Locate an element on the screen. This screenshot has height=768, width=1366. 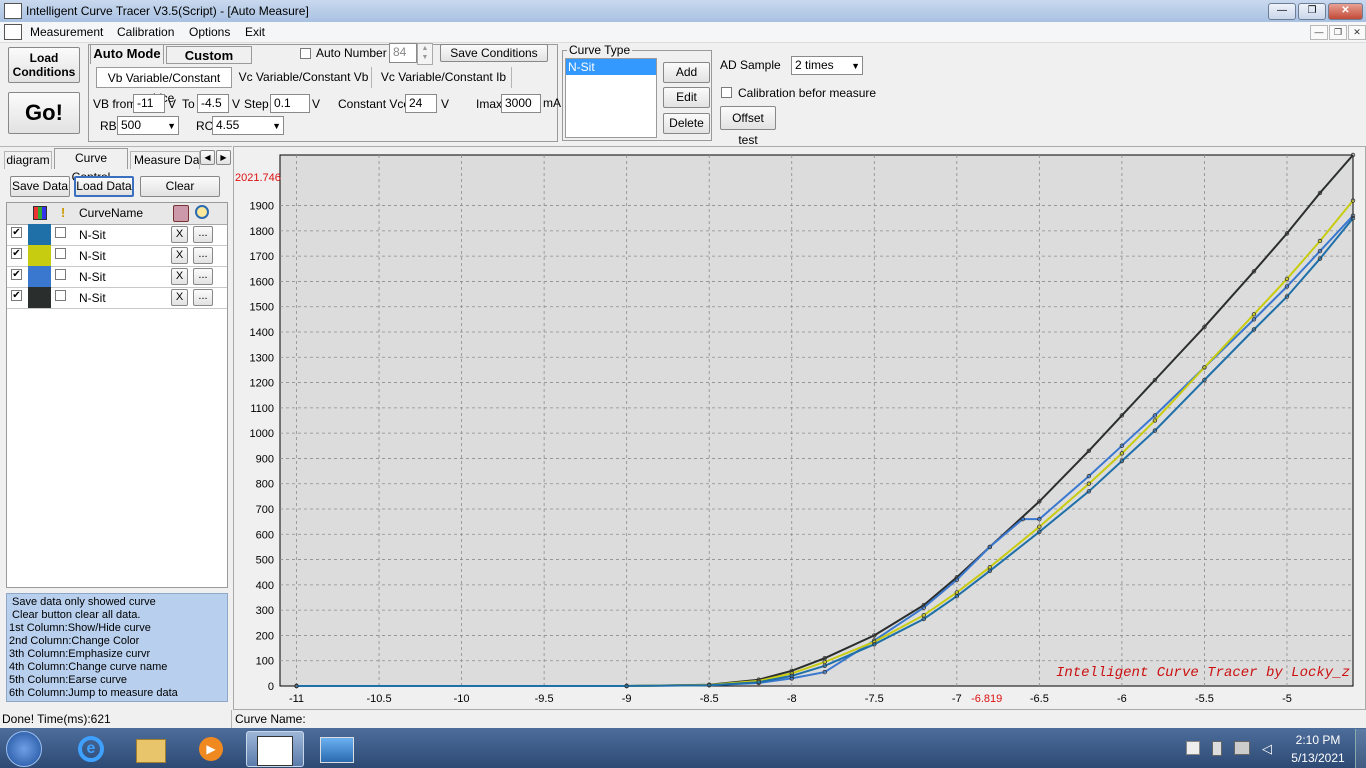
curve-type-item: N-Sit is located at coordinates (611, 67).